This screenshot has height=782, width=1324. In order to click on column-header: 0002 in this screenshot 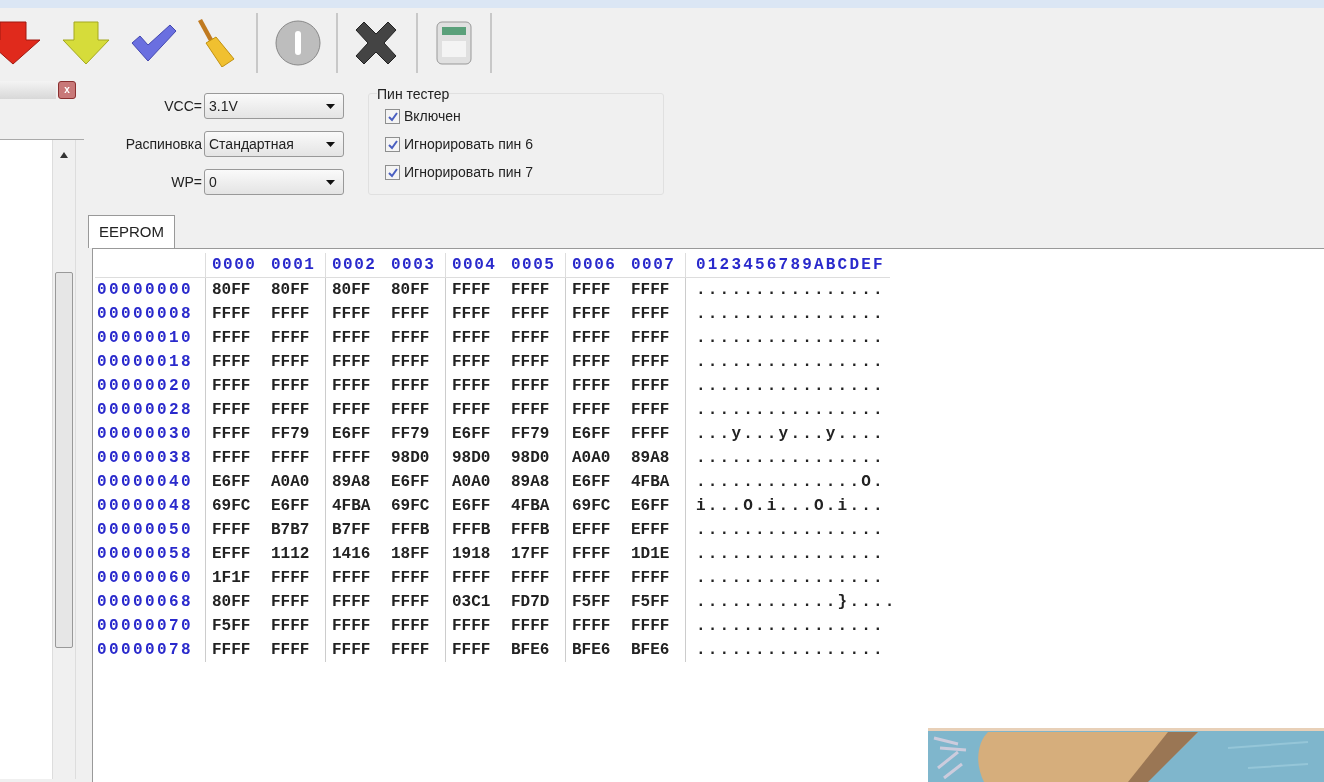, I will do `click(354, 265)`.